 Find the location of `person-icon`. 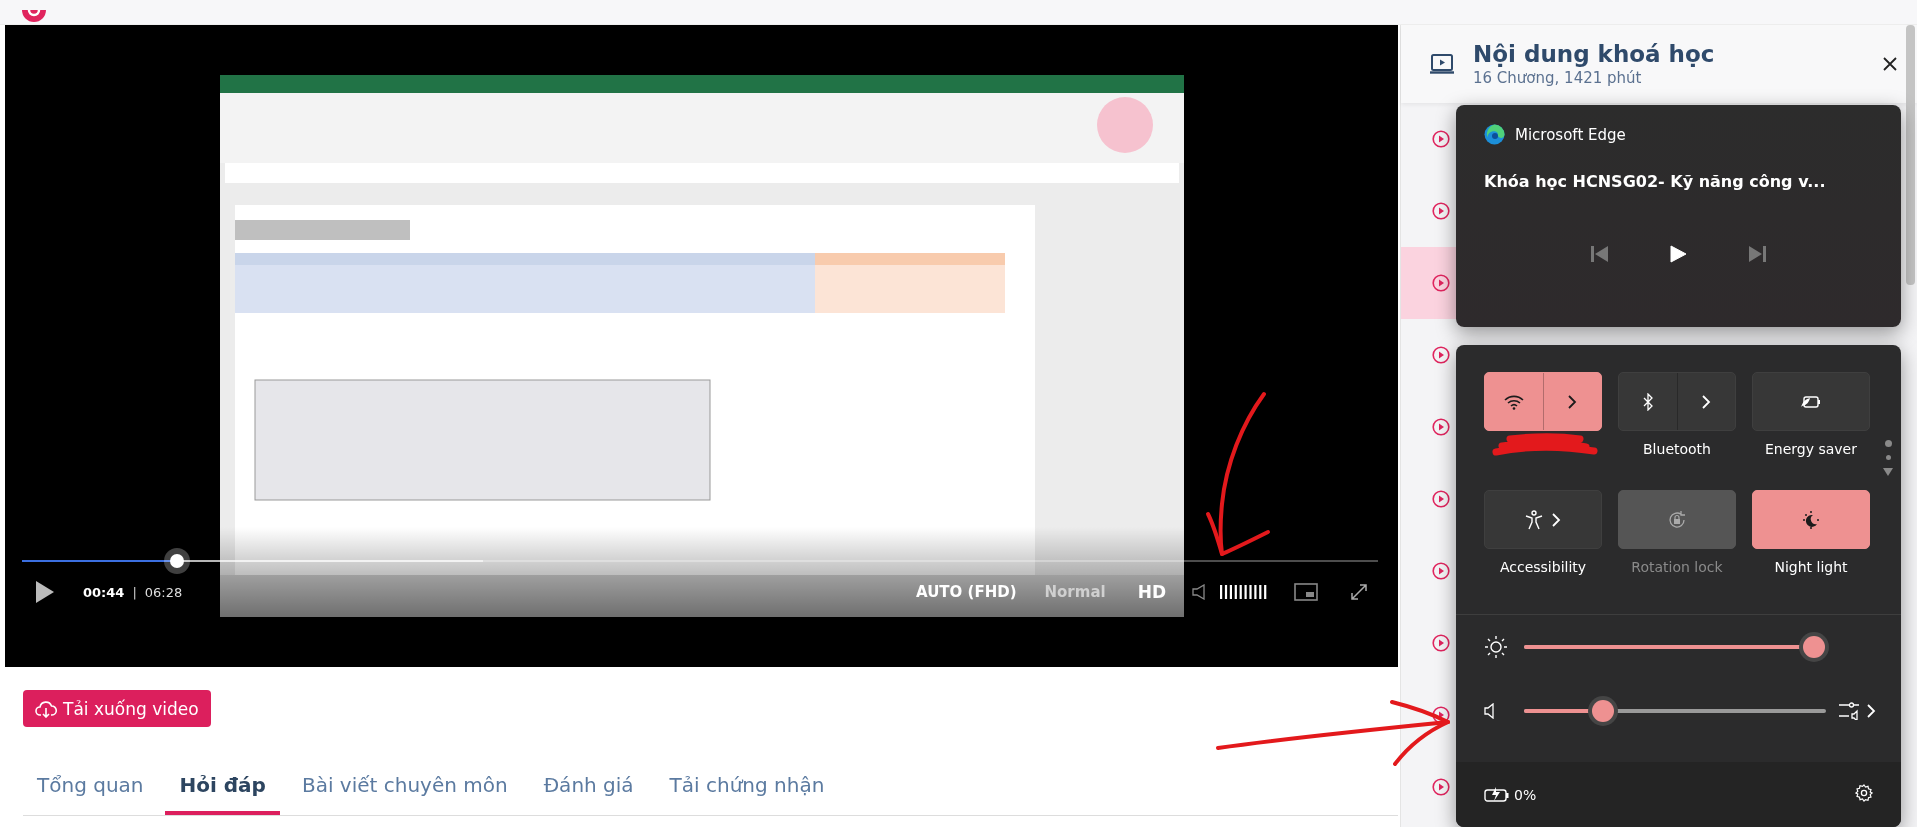

person-icon is located at coordinates (1534, 519).